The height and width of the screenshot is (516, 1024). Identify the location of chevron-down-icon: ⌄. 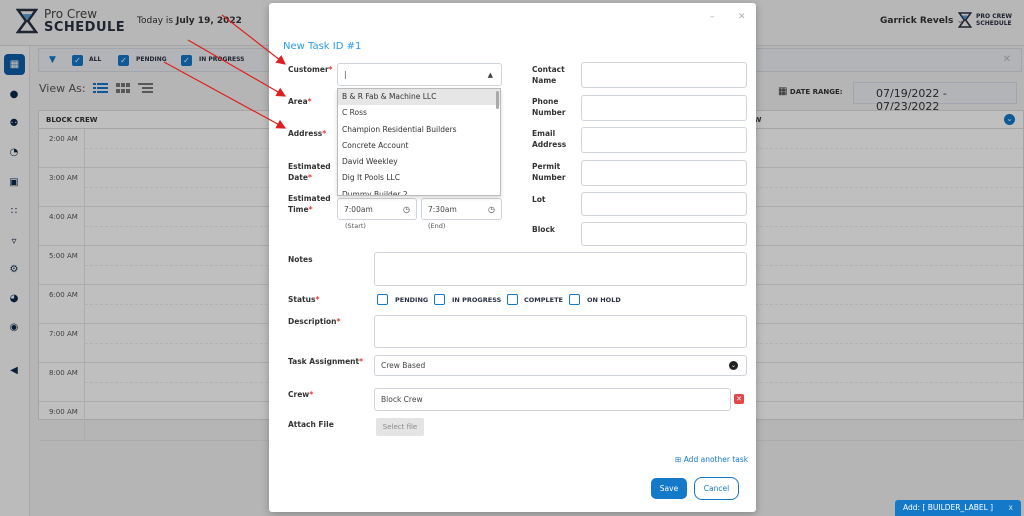
(733, 365).